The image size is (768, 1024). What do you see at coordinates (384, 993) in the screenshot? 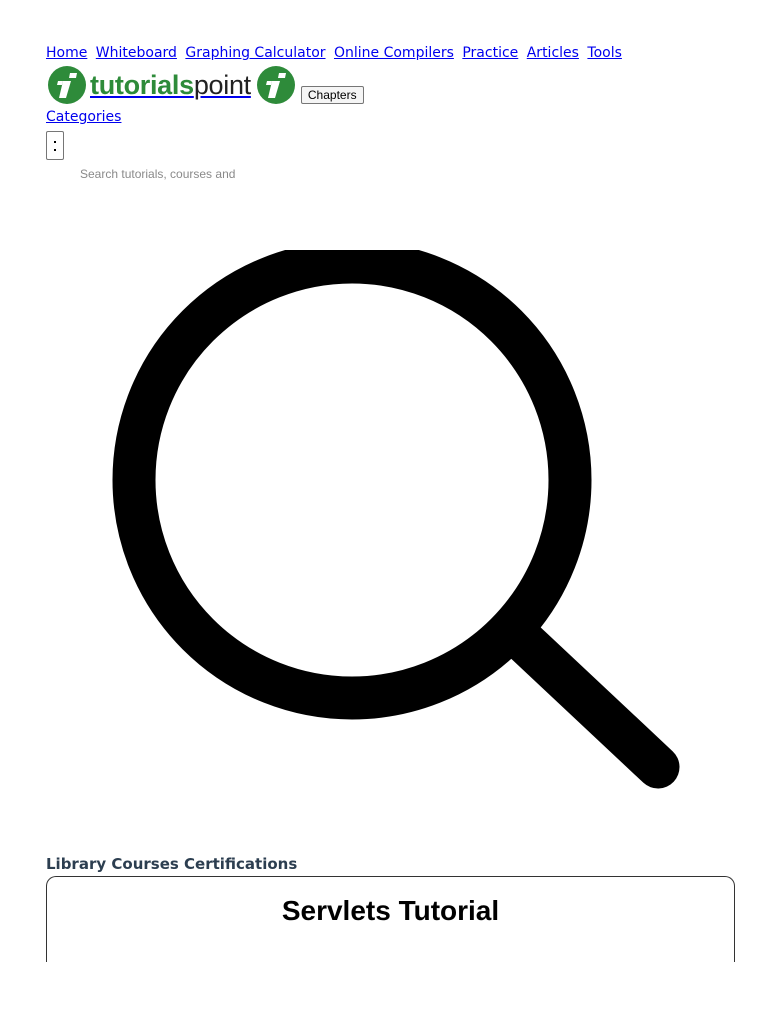
I see `page-bottom-blank` at bounding box center [384, 993].